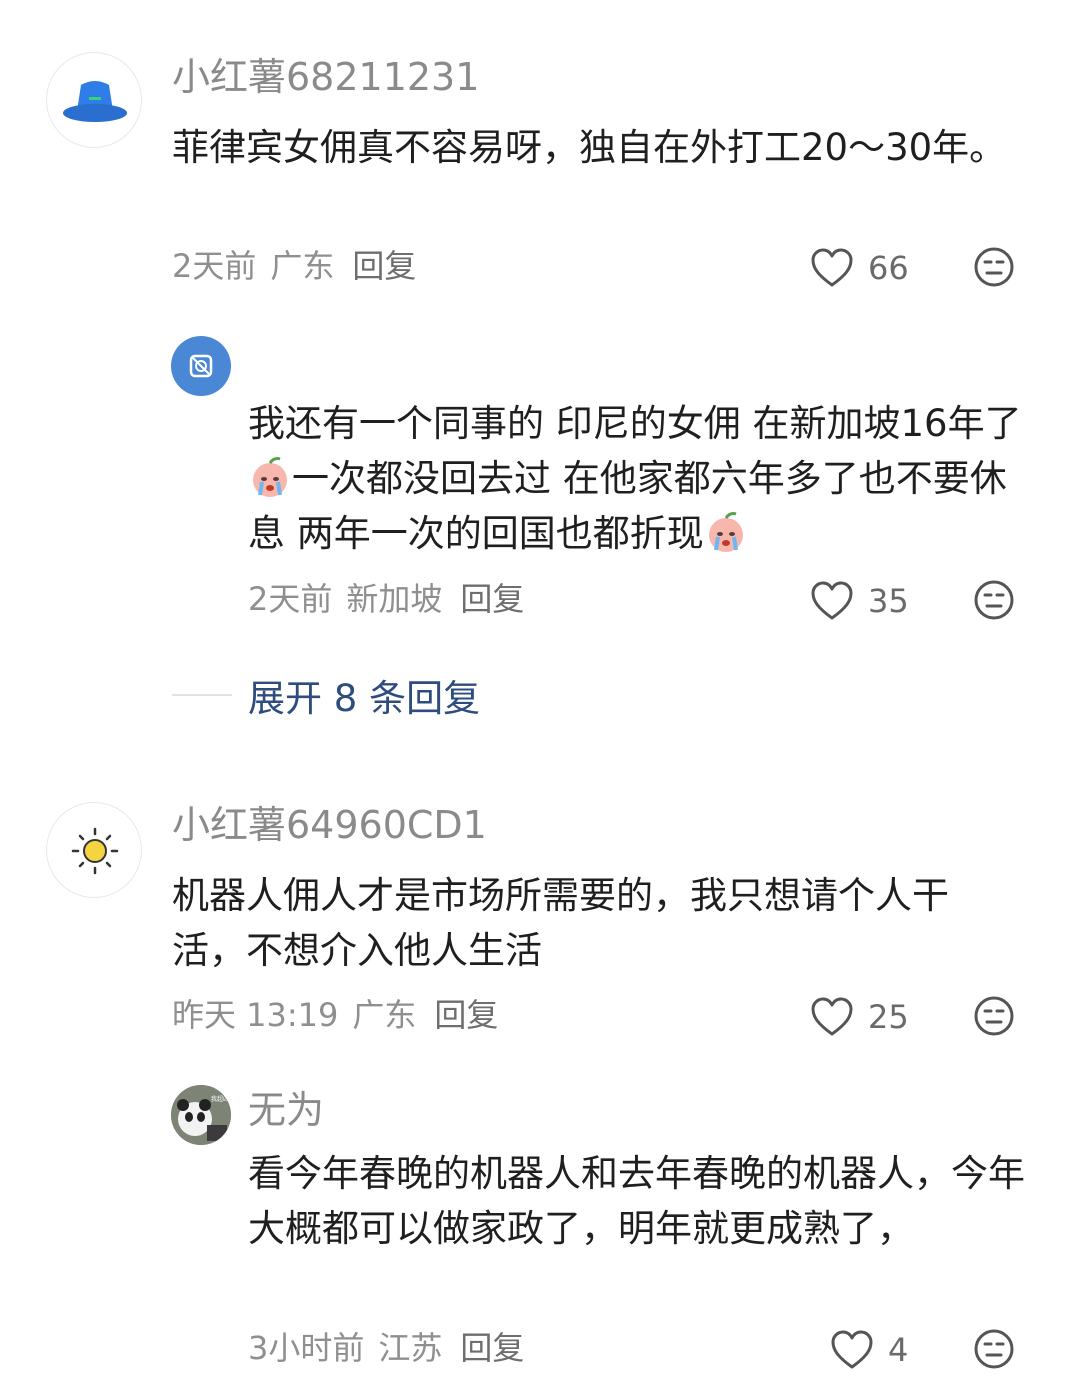 This screenshot has height=1396, width=1080. I want to click on reply-time: 2天前, so click(290, 599).